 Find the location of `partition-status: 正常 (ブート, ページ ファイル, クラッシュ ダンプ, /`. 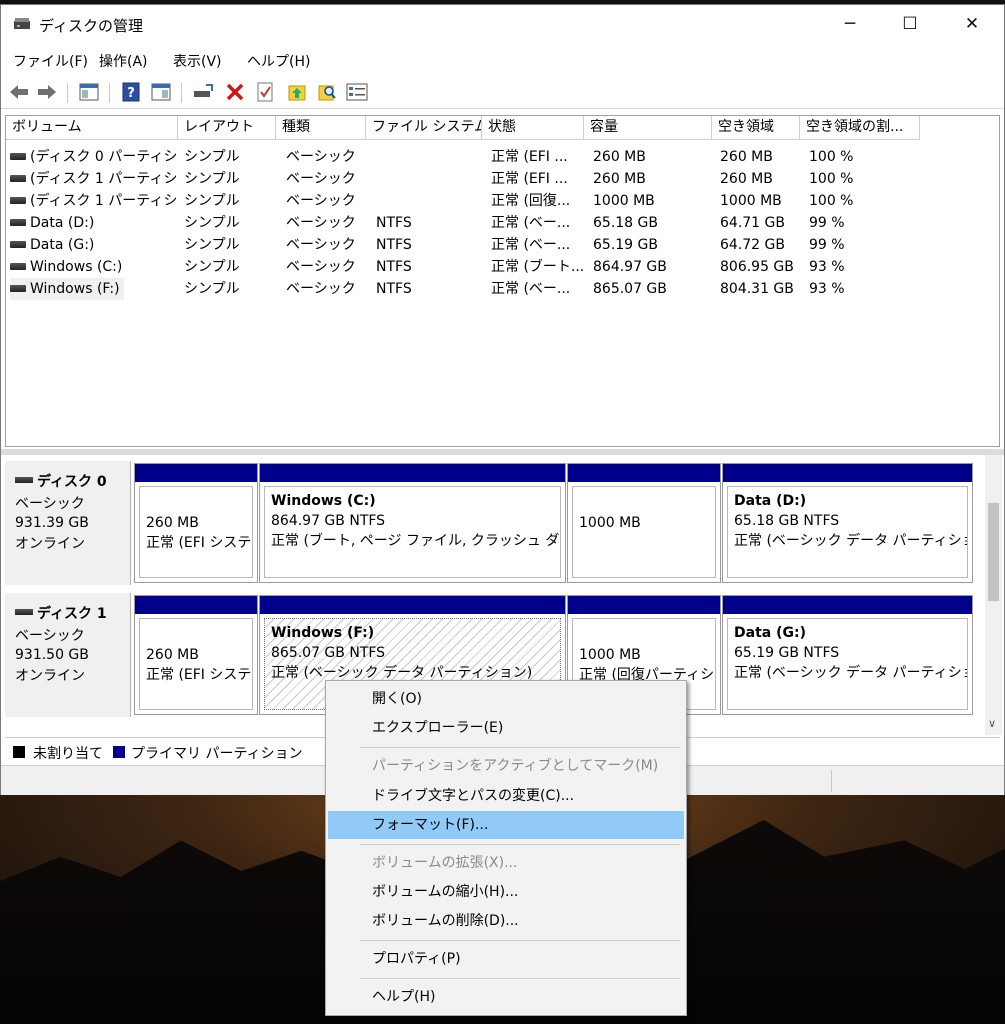

partition-status: 正常 (ブート, ページ ファイル, クラッシュ ダンプ, / is located at coordinates (415, 541).